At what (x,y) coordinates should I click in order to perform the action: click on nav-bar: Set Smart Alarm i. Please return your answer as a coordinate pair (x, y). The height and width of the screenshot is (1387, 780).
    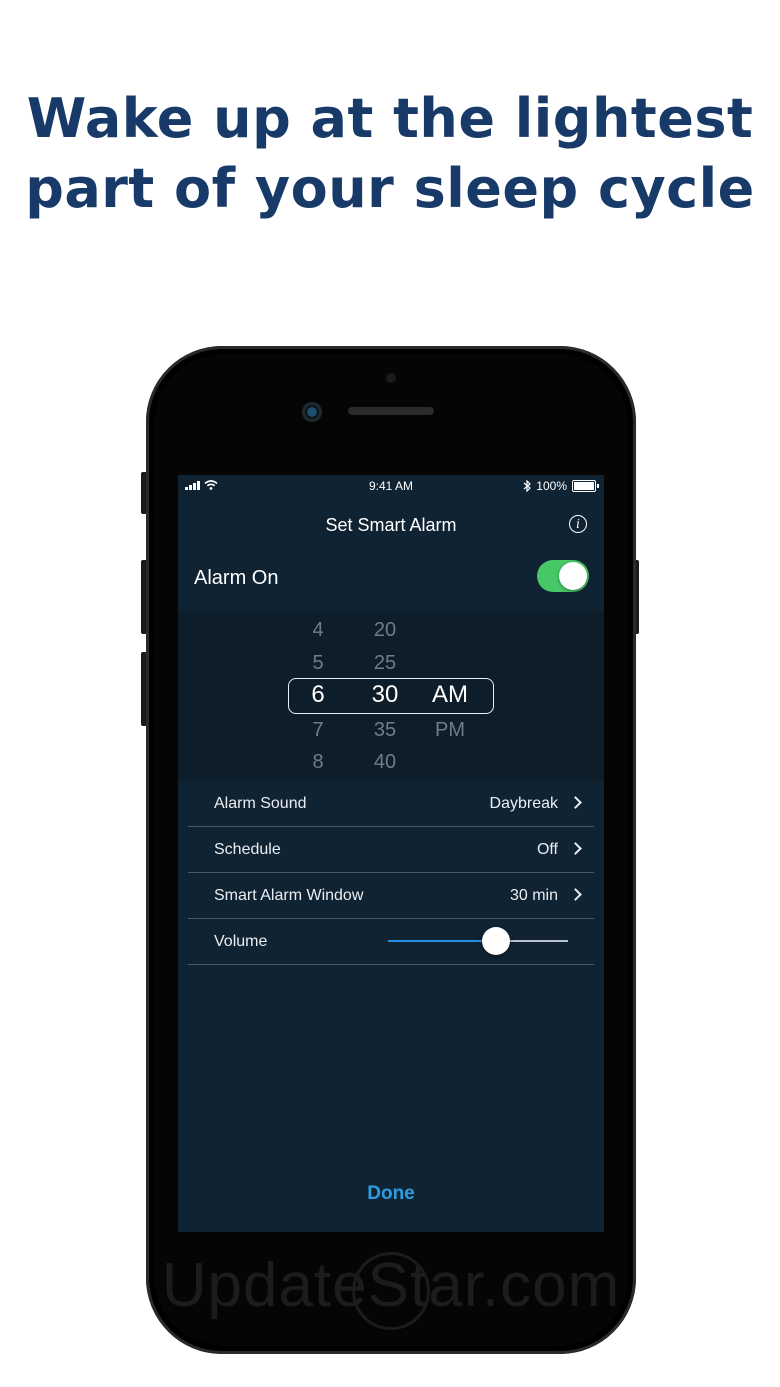
    Looking at the image, I should click on (391, 524).